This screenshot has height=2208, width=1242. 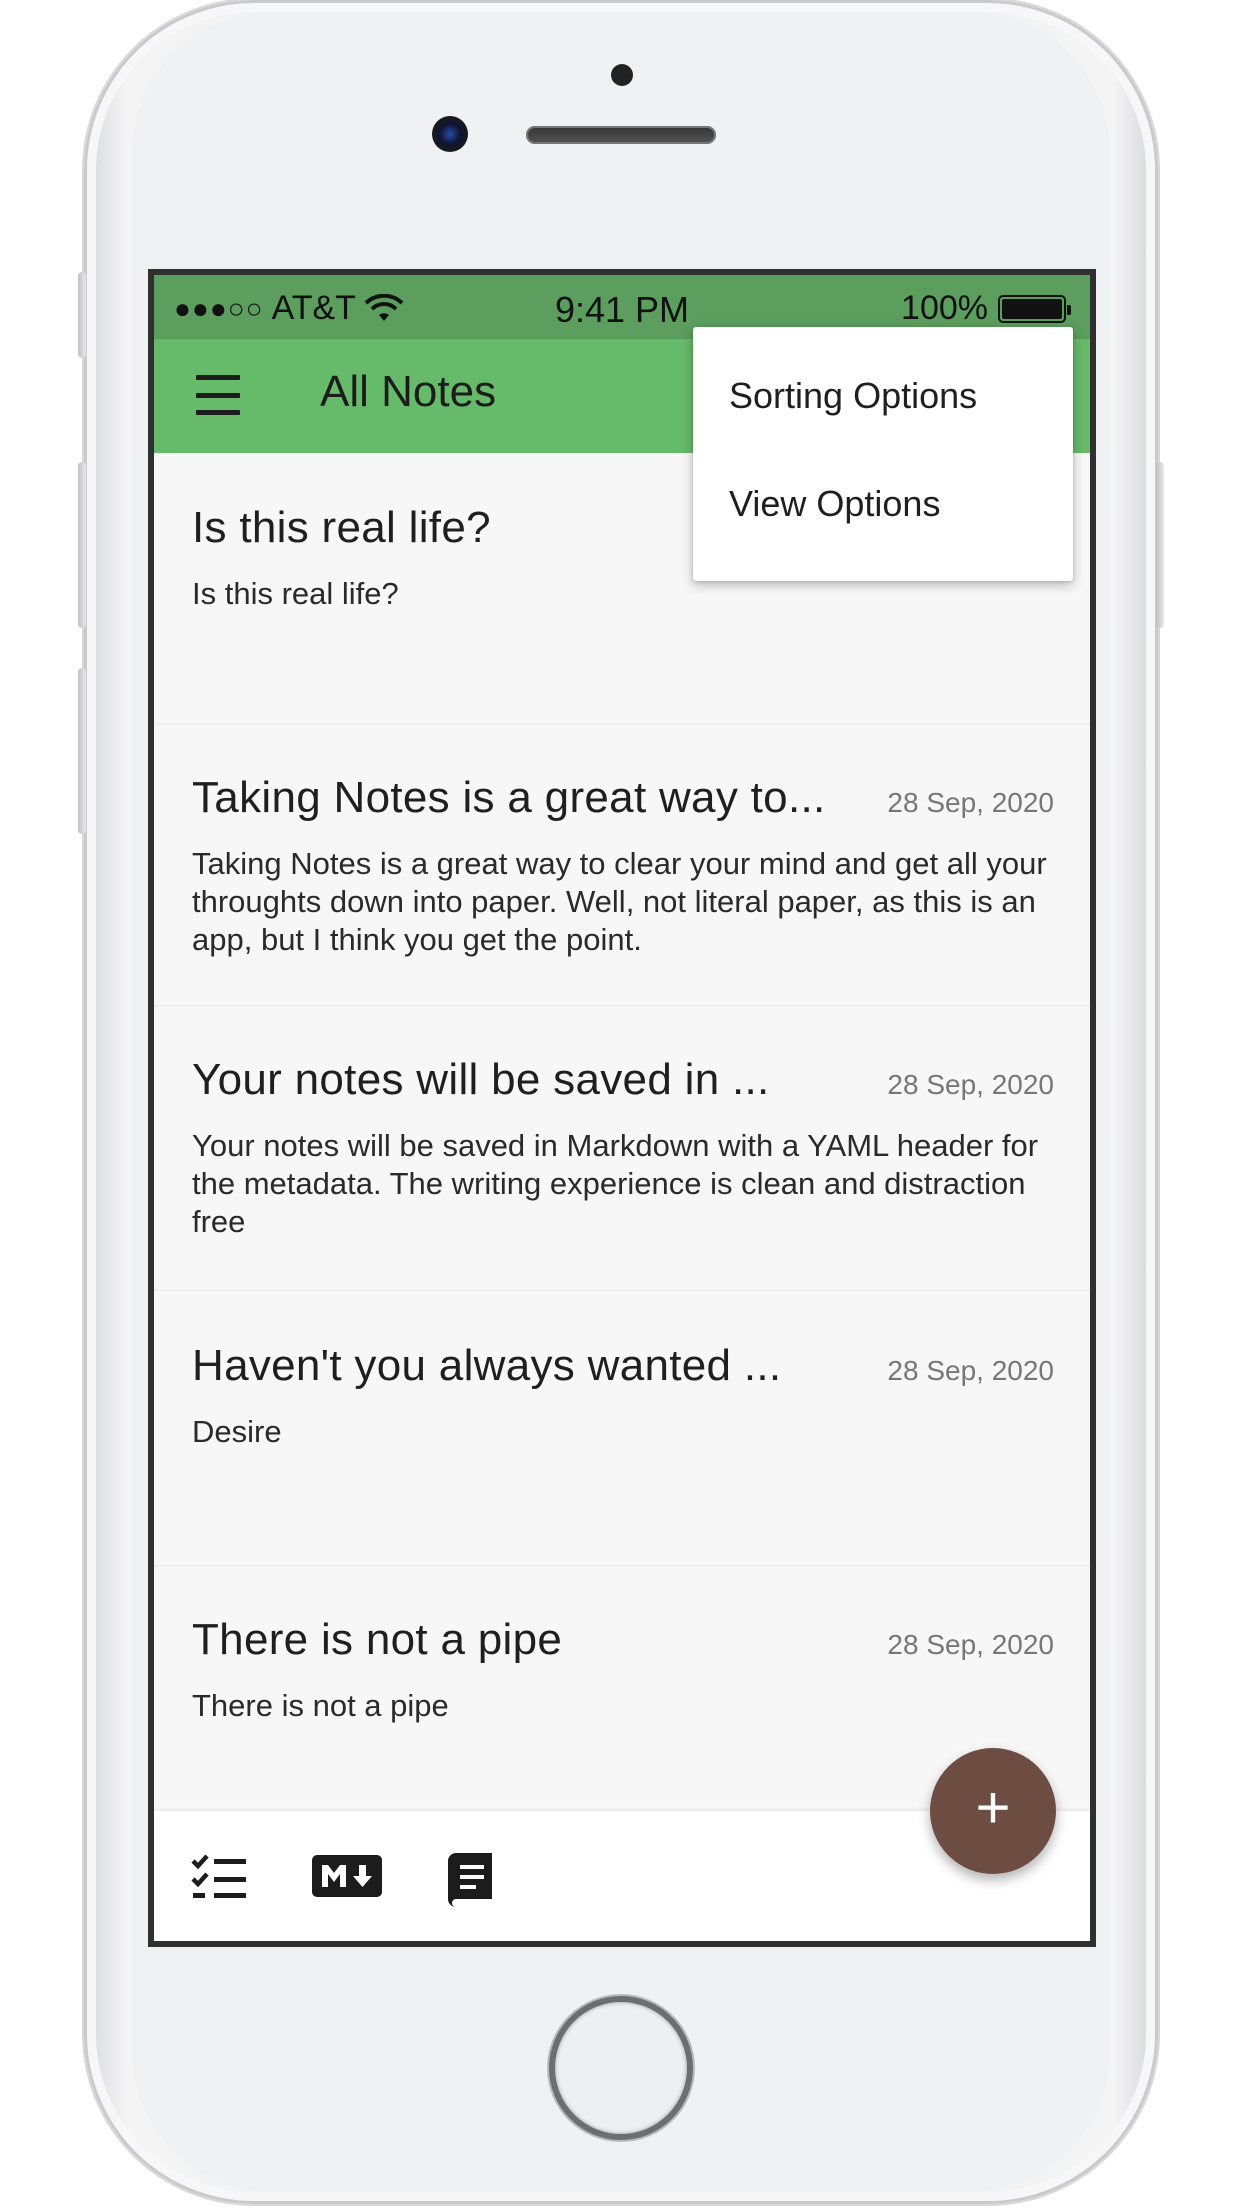 I want to click on markdown-icon, so click(x=347, y=1876).